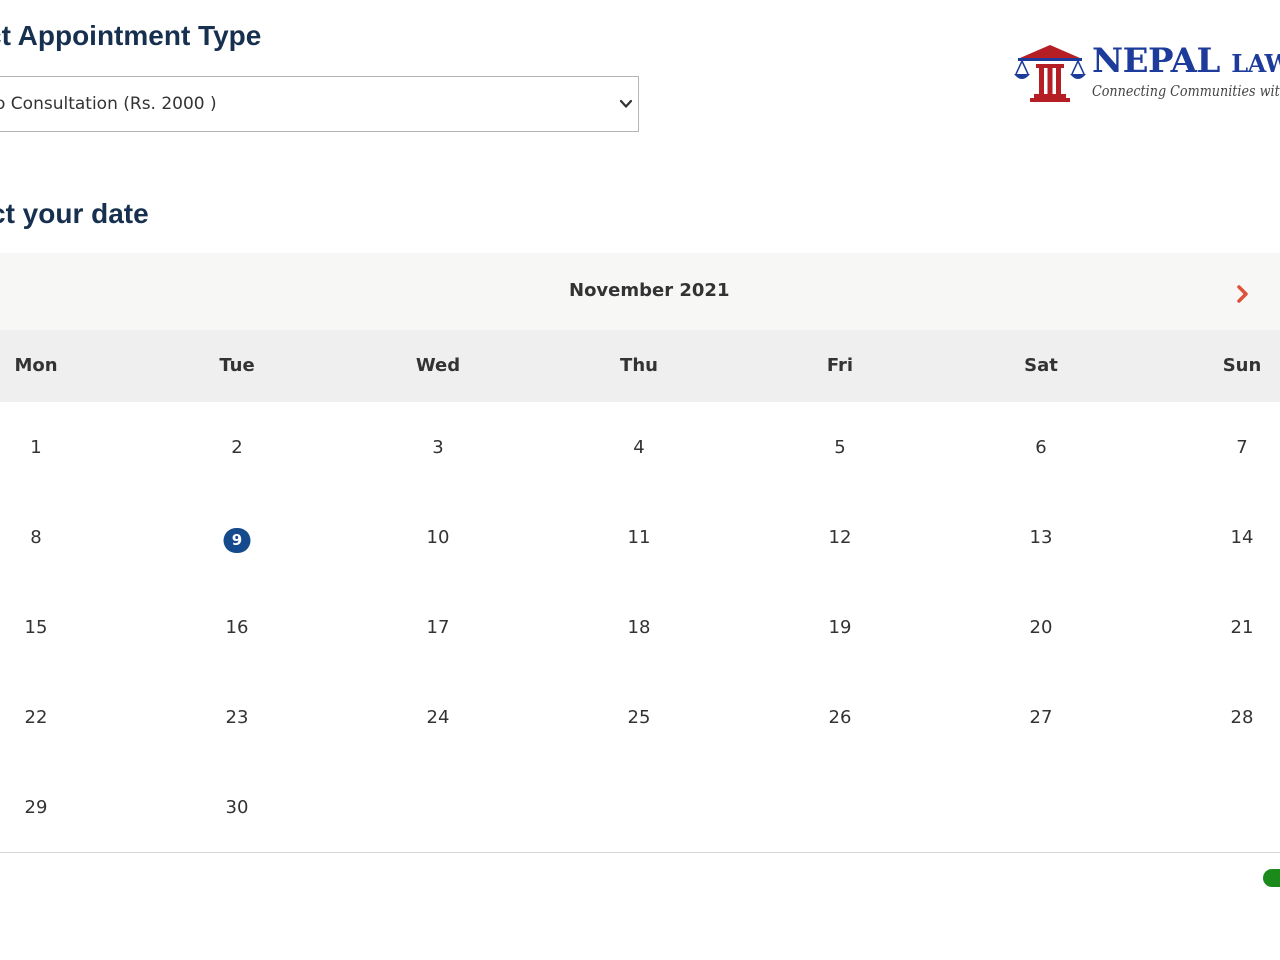 This screenshot has width=1280, height=960. What do you see at coordinates (1242, 627) in the screenshot?
I see `day-cell: 21` at bounding box center [1242, 627].